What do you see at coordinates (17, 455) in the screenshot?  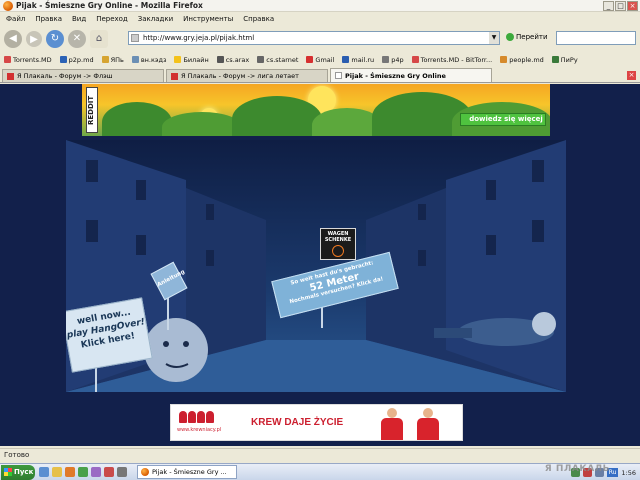 I see `status-text: Готово` at bounding box center [17, 455].